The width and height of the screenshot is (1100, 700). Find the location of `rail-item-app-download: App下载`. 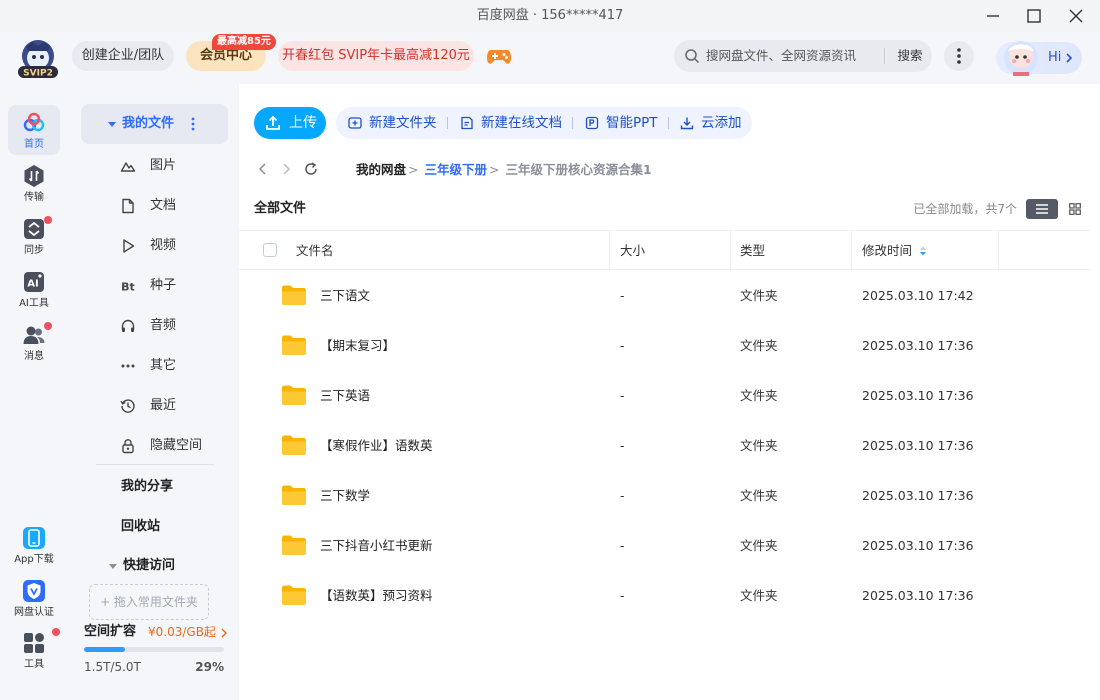

rail-item-app-download: App下载 is located at coordinates (34, 545).